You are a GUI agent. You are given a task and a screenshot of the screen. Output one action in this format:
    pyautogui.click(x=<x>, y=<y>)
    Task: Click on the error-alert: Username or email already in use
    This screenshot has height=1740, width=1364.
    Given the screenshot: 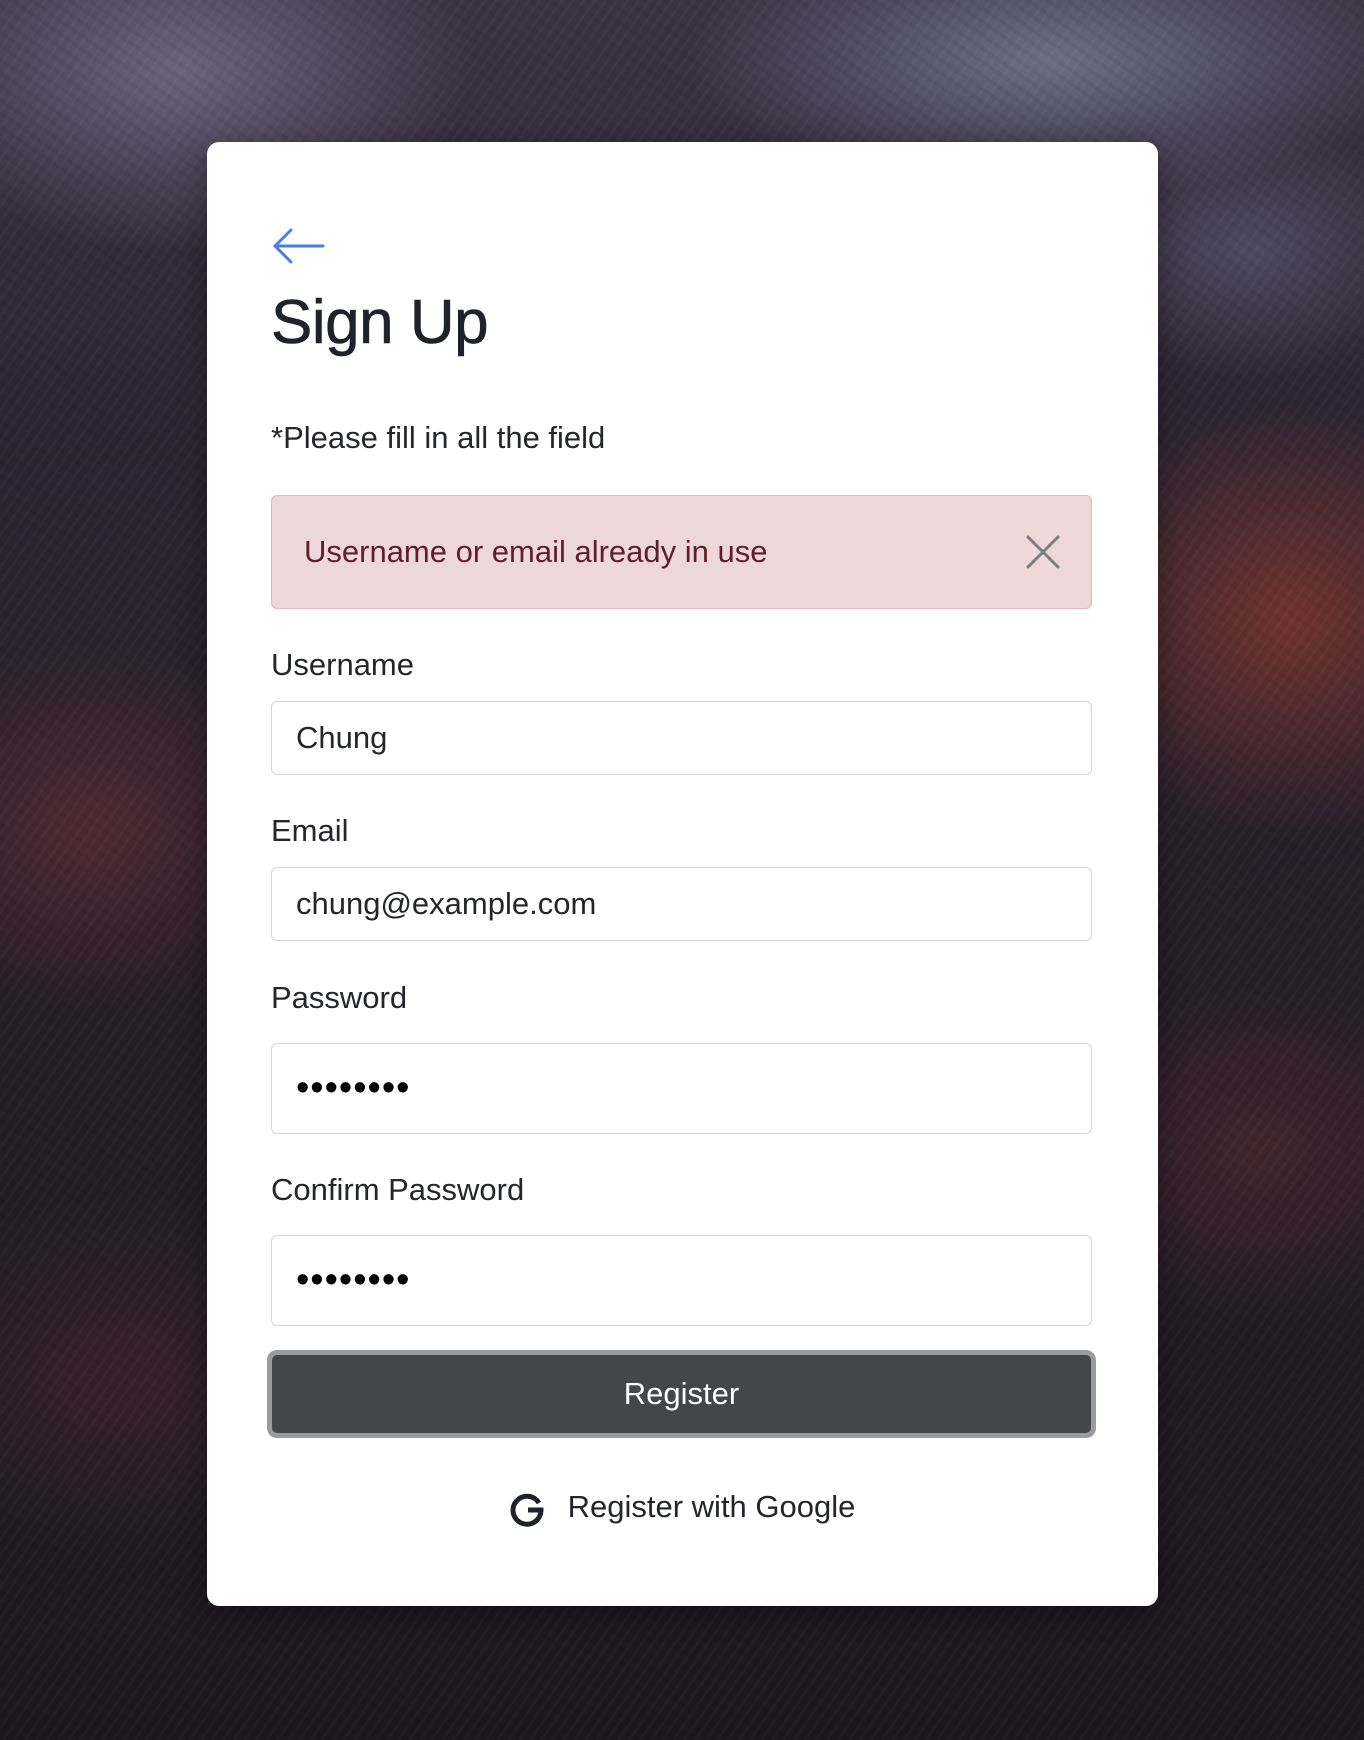 What is the action you would take?
    pyautogui.click(x=681, y=552)
    